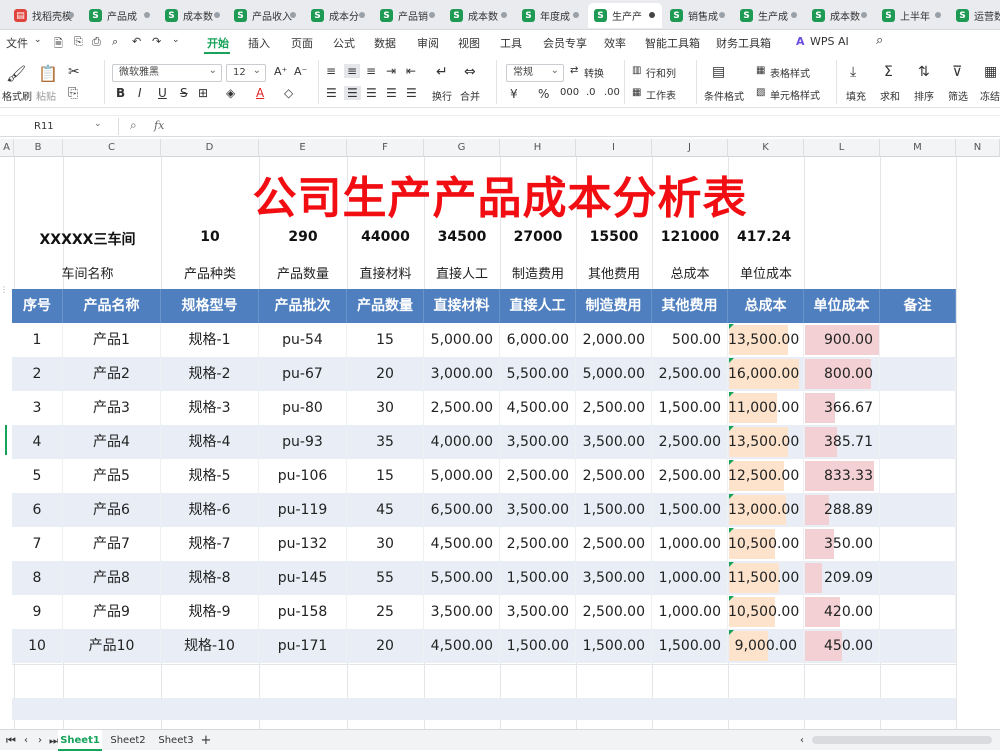 This screenshot has width=1000, height=751. Describe the element at coordinates (470, 72) in the screenshot. I see `merge-icon: ⇔` at that location.